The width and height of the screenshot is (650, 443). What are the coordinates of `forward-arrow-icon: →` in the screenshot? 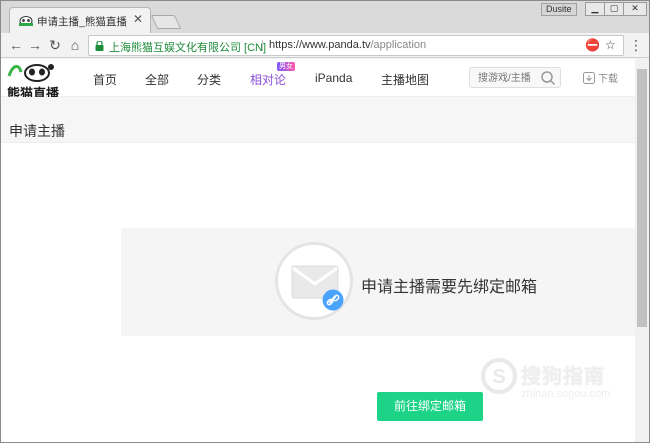 It's located at (35, 45).